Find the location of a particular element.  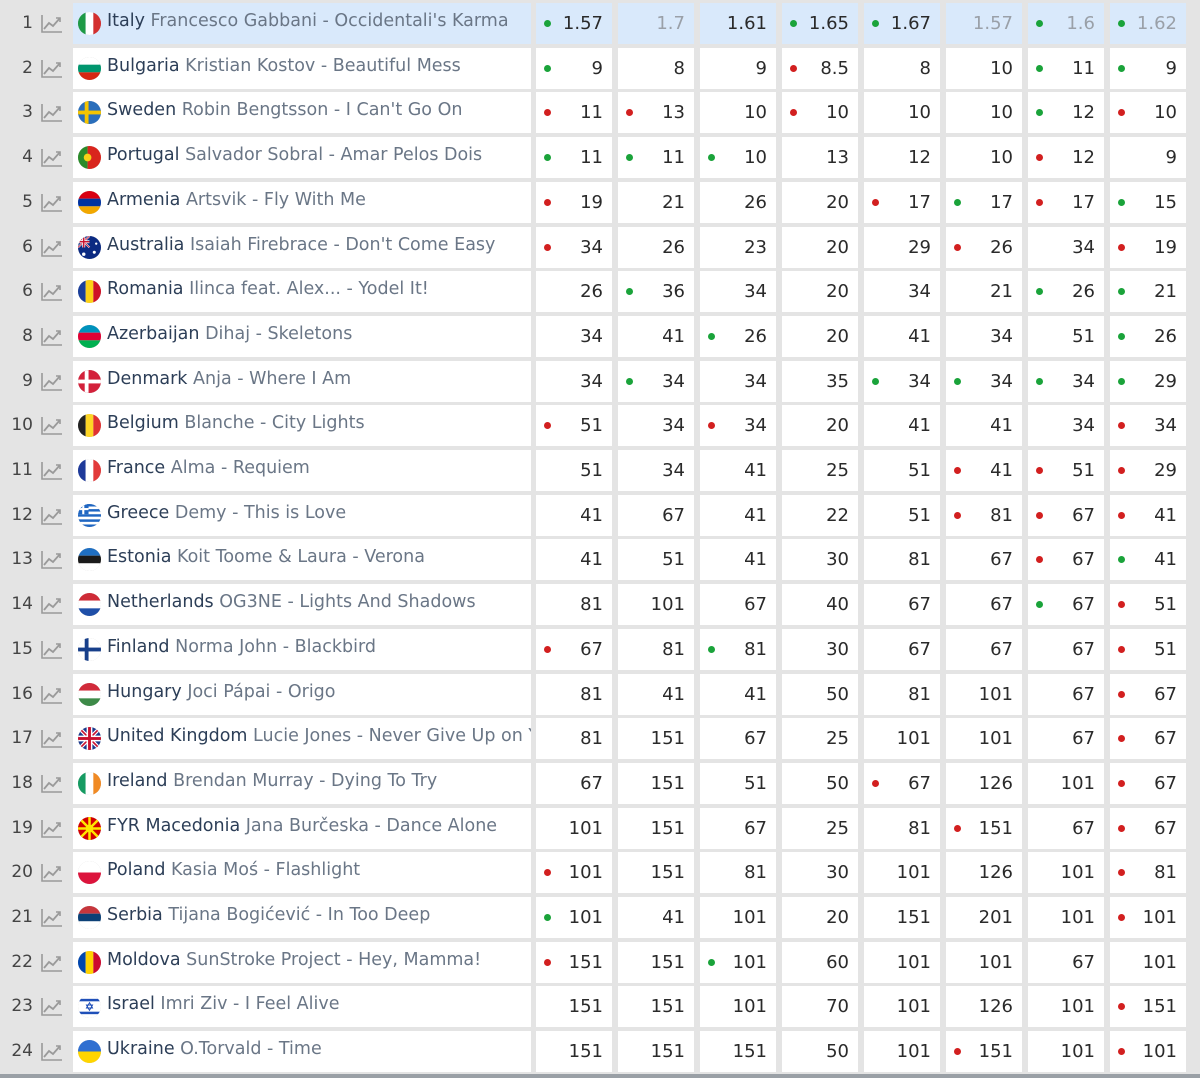

entry-cell: Denmark Anja - Where I Am is located at coordinates (302, 381).